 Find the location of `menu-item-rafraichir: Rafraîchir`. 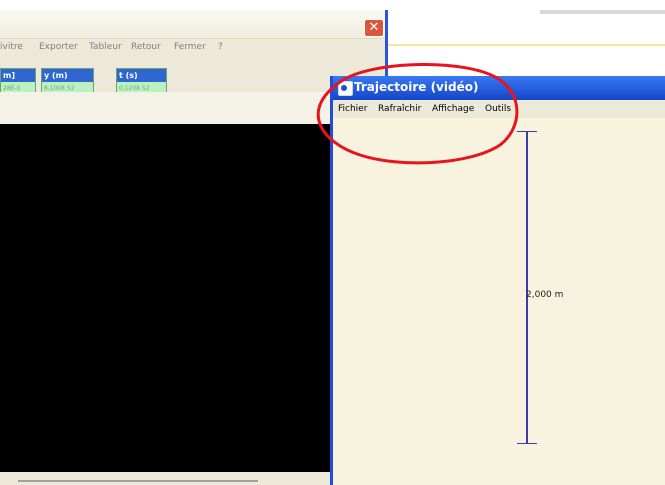

menu-item-rafraichir: Rafraîchir is located at coordinates (399, 109).